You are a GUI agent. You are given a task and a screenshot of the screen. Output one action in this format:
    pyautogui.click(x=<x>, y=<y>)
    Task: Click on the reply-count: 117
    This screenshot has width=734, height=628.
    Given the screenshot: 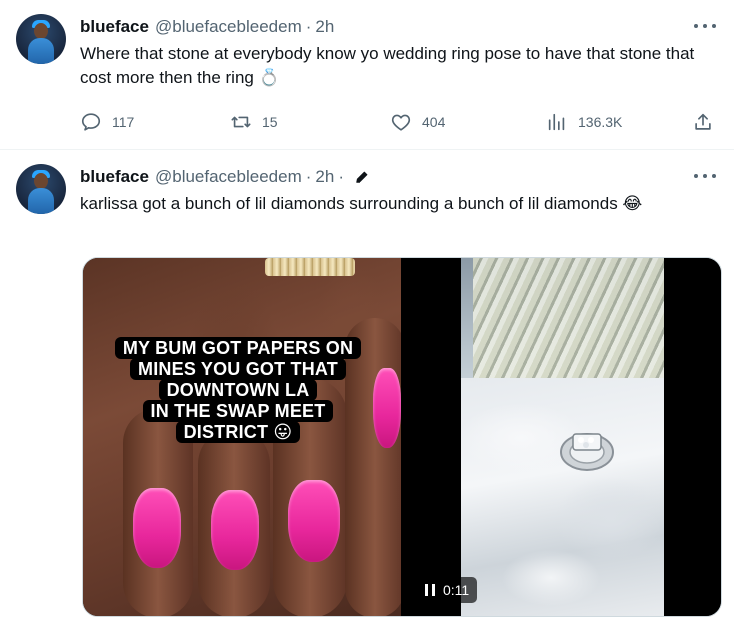 What is the action you would take?
    pyautogui.click(x=123, y=122)
    